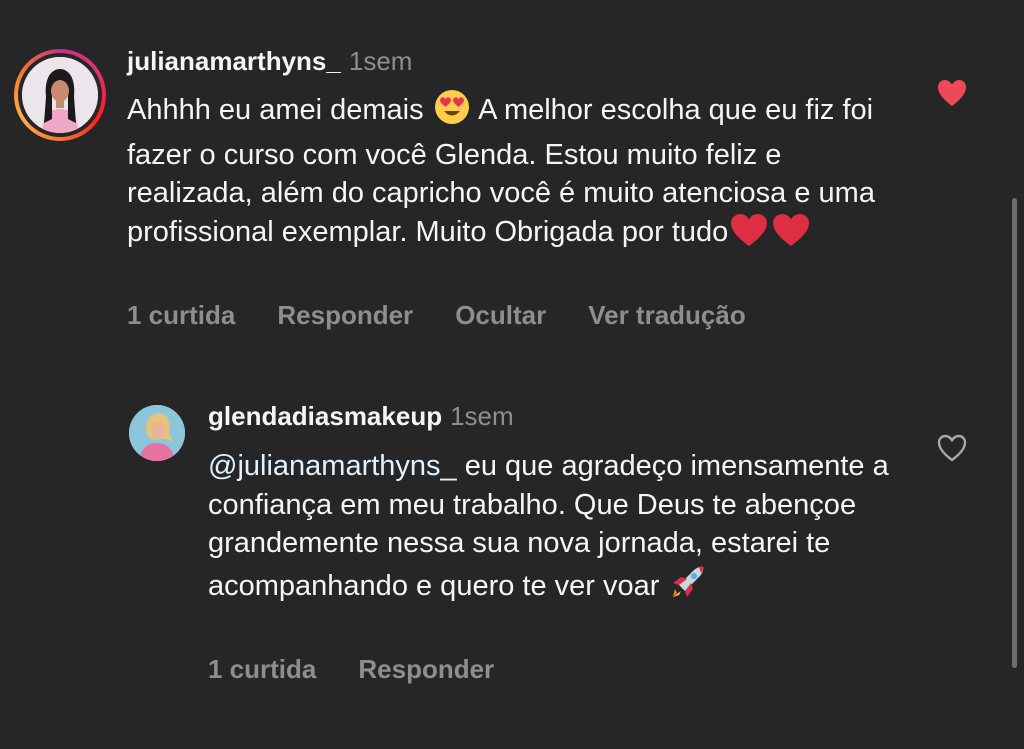 The image size is (1024, 749). Describe the element at coordinates (325, 416) in the screenshot. I see `reply-username: glendadiasmakeup` at that location.